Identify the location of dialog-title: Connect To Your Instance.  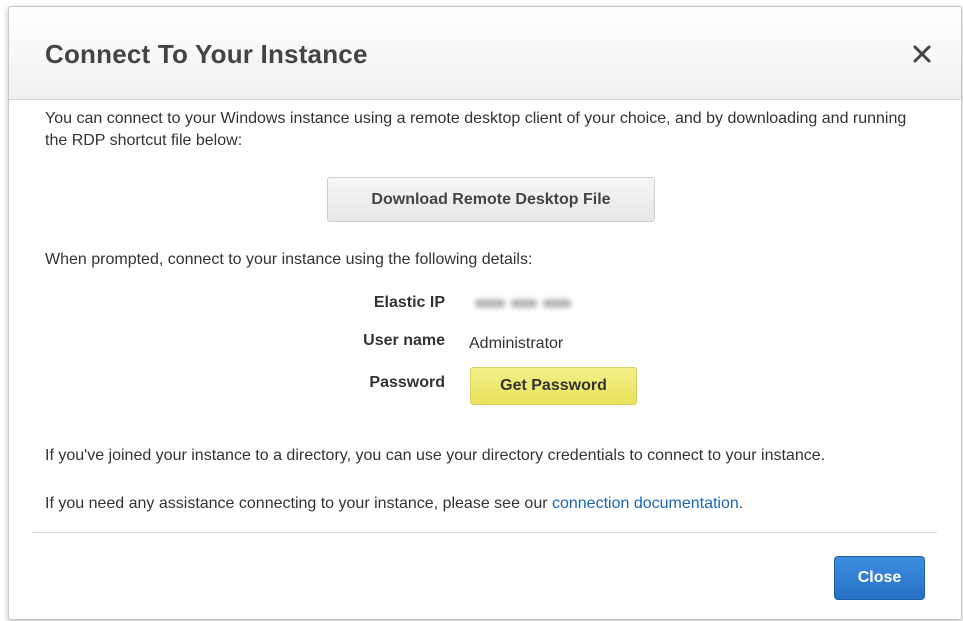
(206, 54).